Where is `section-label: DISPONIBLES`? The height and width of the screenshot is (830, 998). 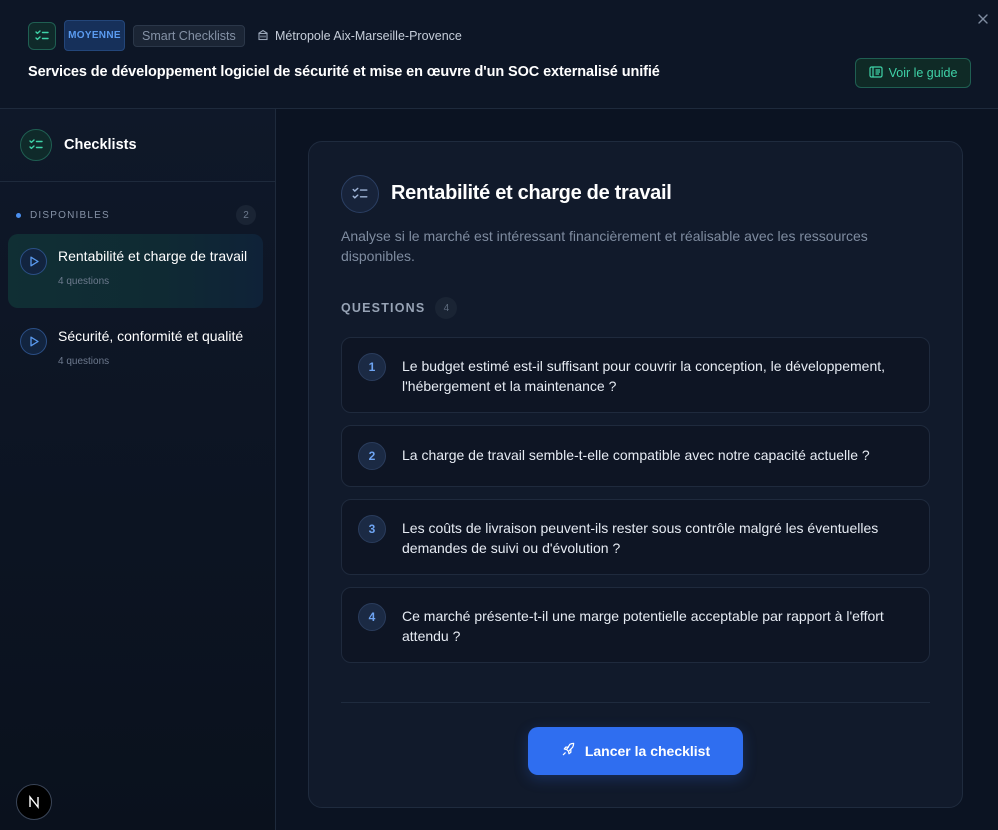 section-label: DISPONIBLES is located at coordinates (70, 215).